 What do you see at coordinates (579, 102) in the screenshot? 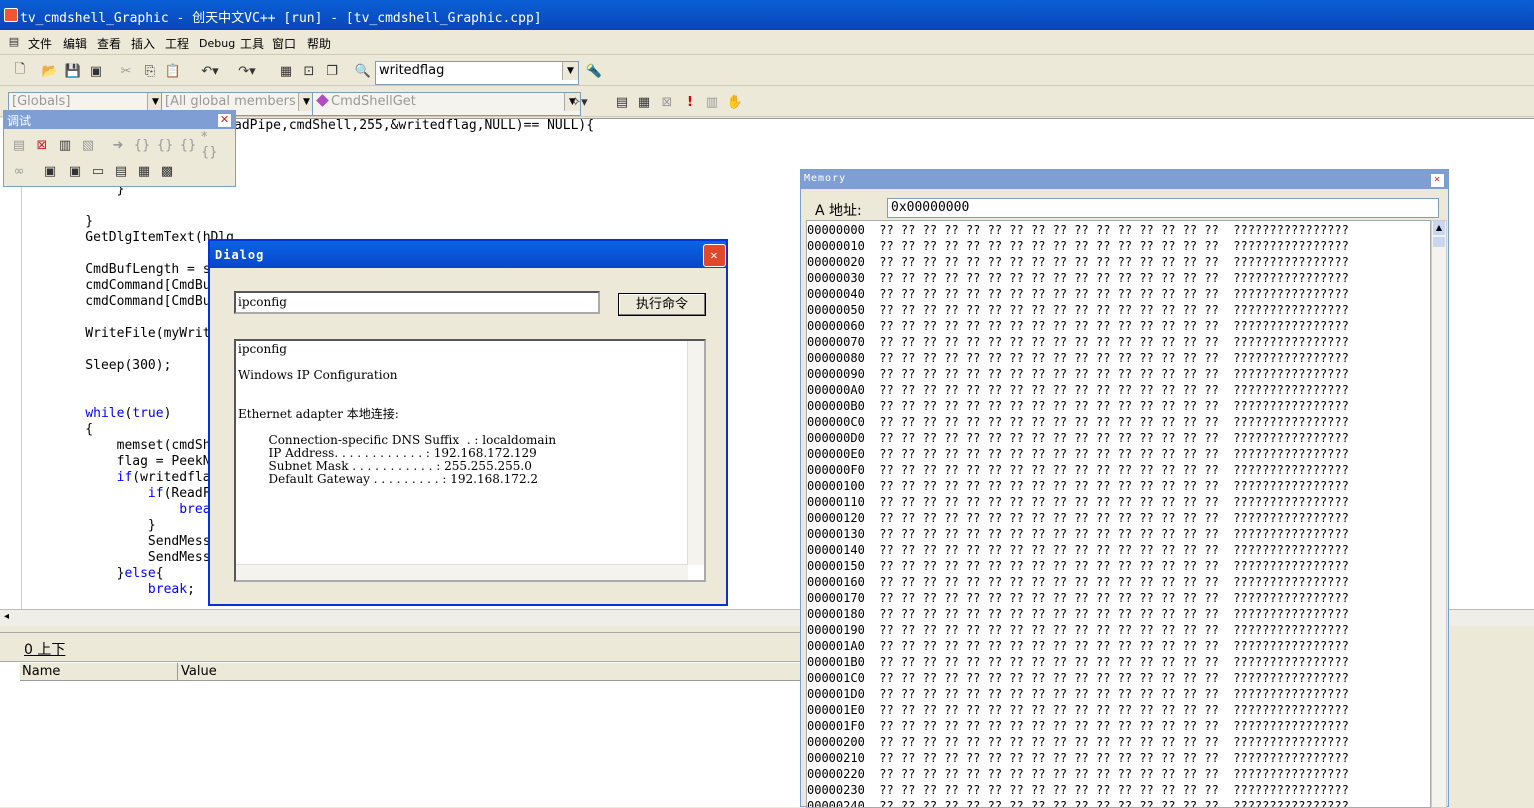
I see `wizard-action-icon: ✧▾` at bounding box center [579, 102].